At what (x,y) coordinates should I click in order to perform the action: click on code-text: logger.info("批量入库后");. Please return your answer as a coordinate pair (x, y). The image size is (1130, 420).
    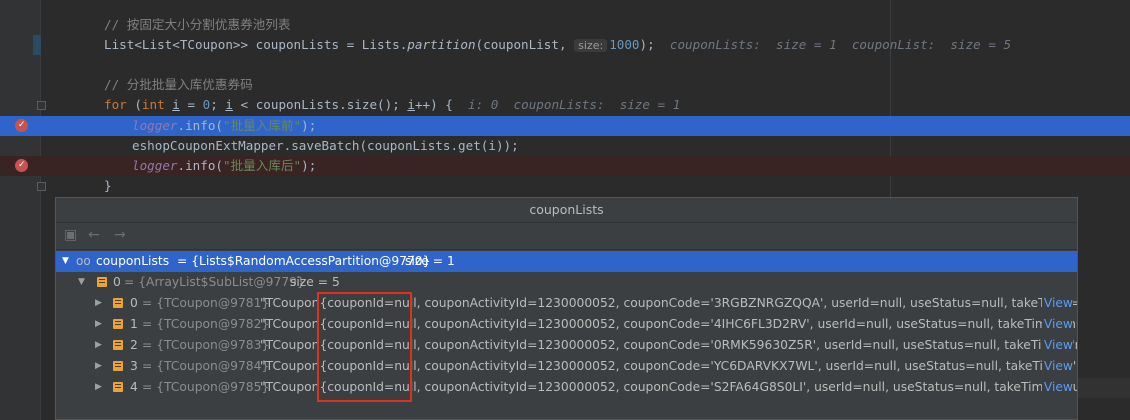
    Looking at the image, I should click on (224, 166).